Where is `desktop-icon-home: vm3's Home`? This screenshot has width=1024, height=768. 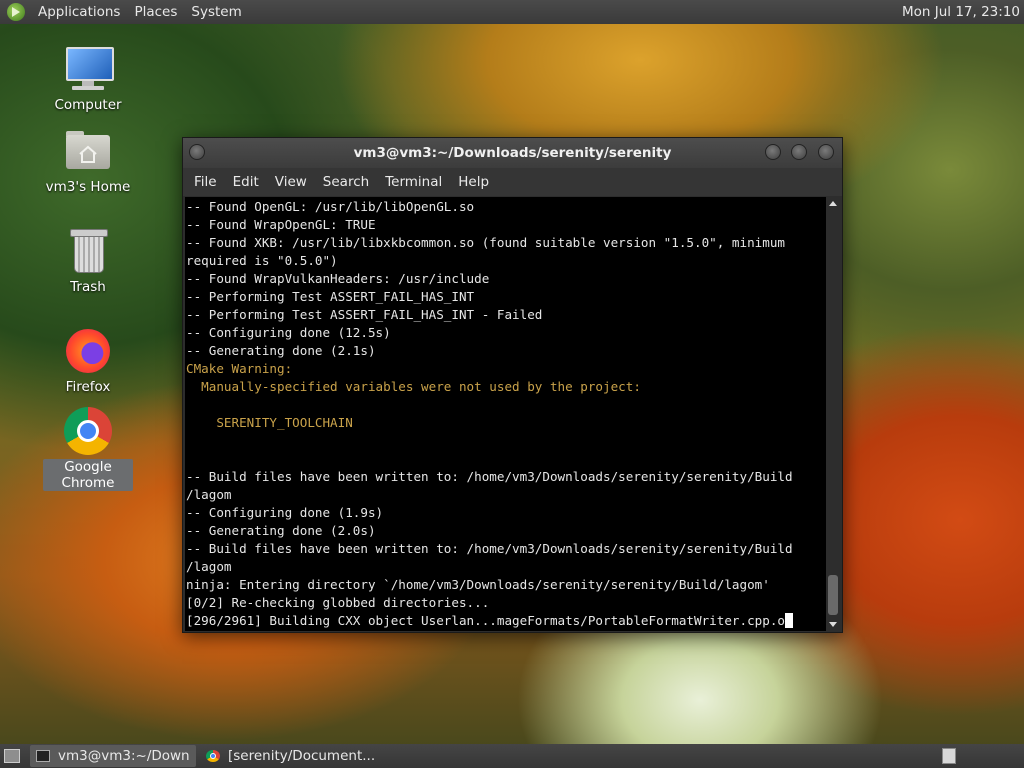 desktop-icon-home: vm3's Home is located at coordinates (88, 161).